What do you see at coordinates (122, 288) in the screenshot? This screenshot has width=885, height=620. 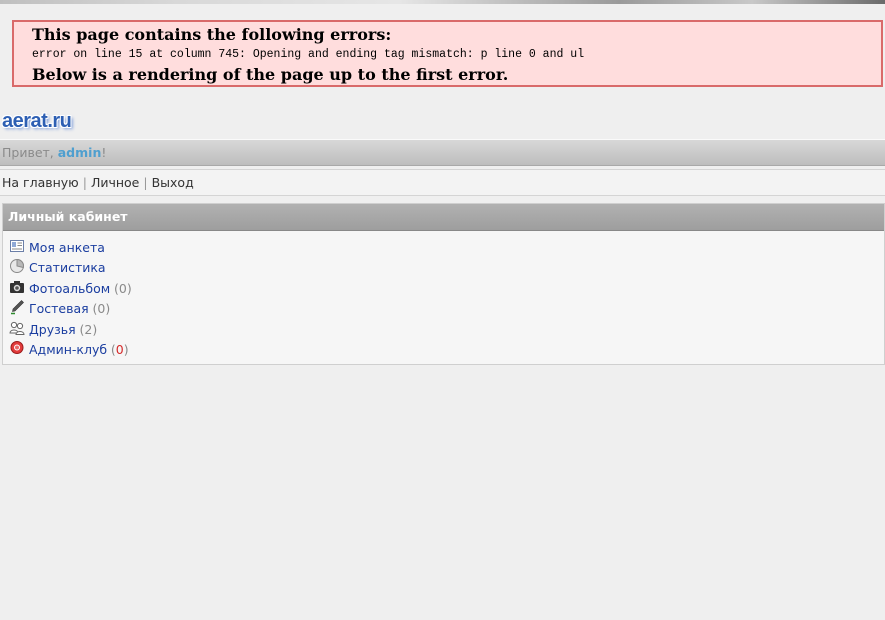 I see `photos-count: (0)` at bounding box center [122, 288].